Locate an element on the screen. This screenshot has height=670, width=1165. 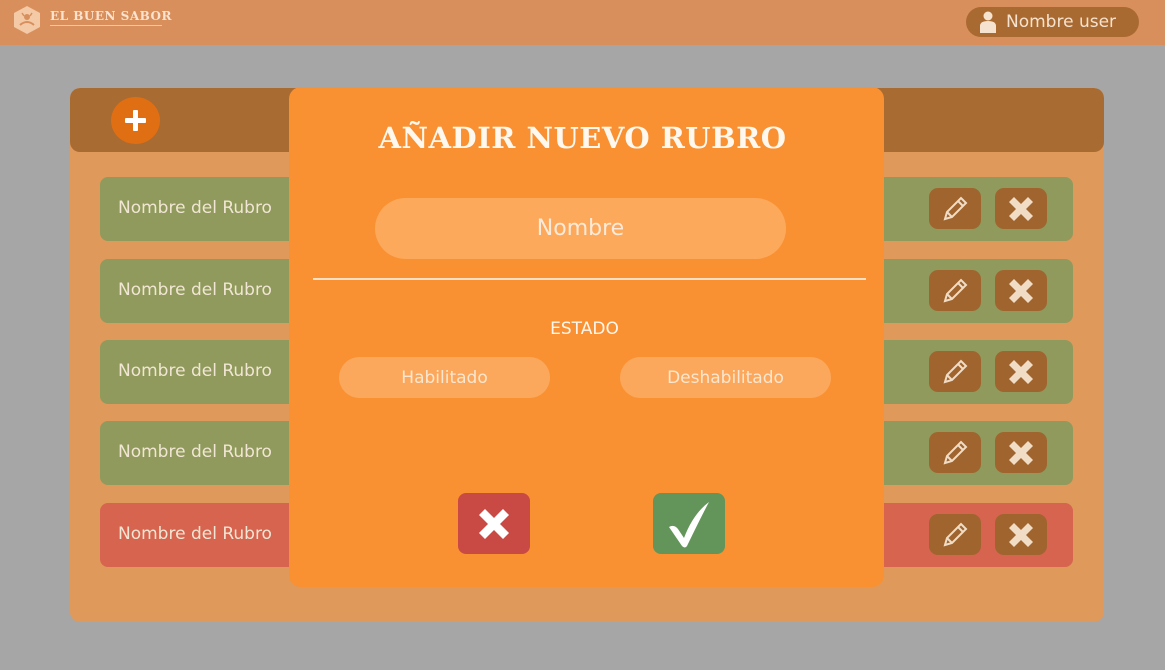
add-rubro-button is located at coordinates (135, 120).